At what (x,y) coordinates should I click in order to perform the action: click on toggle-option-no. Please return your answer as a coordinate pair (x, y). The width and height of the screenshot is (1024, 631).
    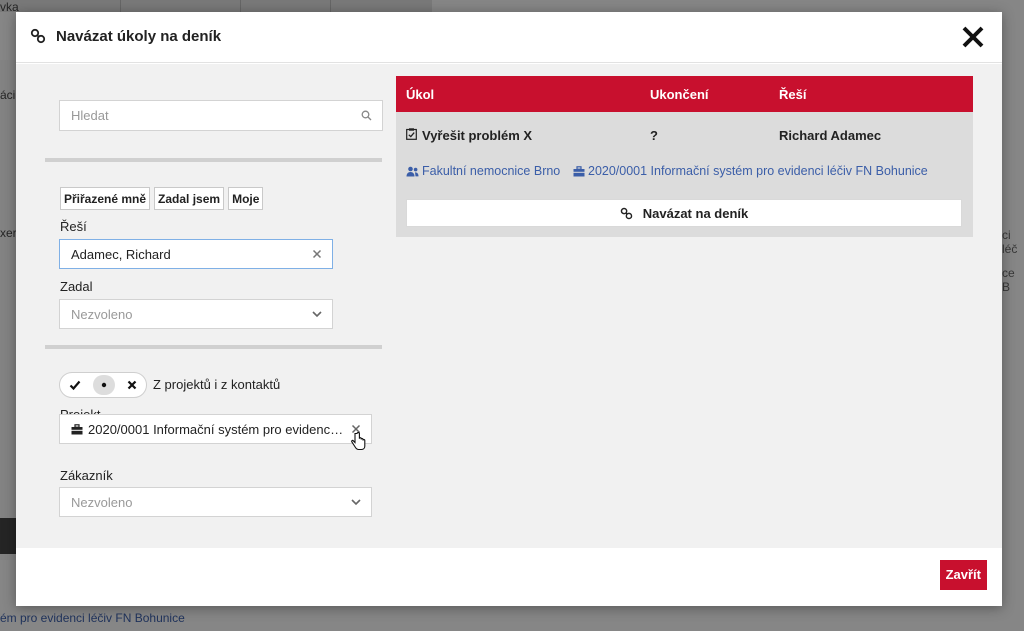
    Looking at the image, I should click on (132, 385).